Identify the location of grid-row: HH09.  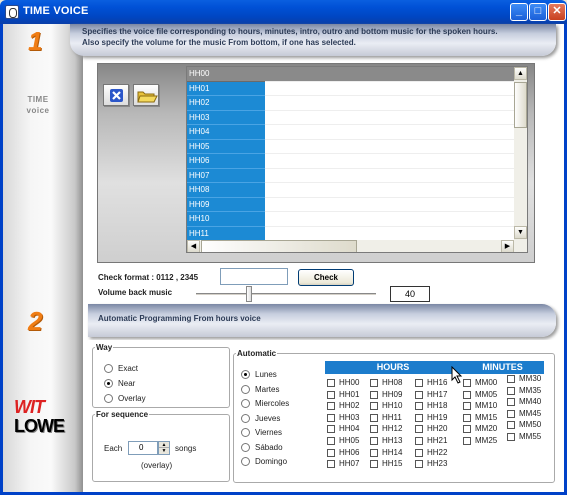
(350, 204).